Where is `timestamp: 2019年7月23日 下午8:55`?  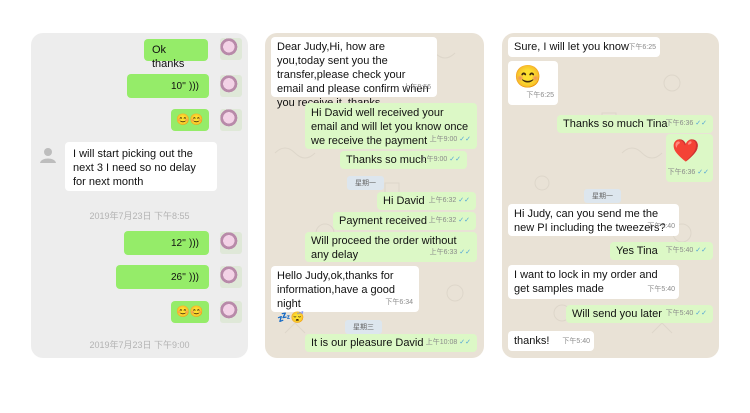 timestamp: 2019年7月23日 下午8:55 is located at coordinates (139, 216).